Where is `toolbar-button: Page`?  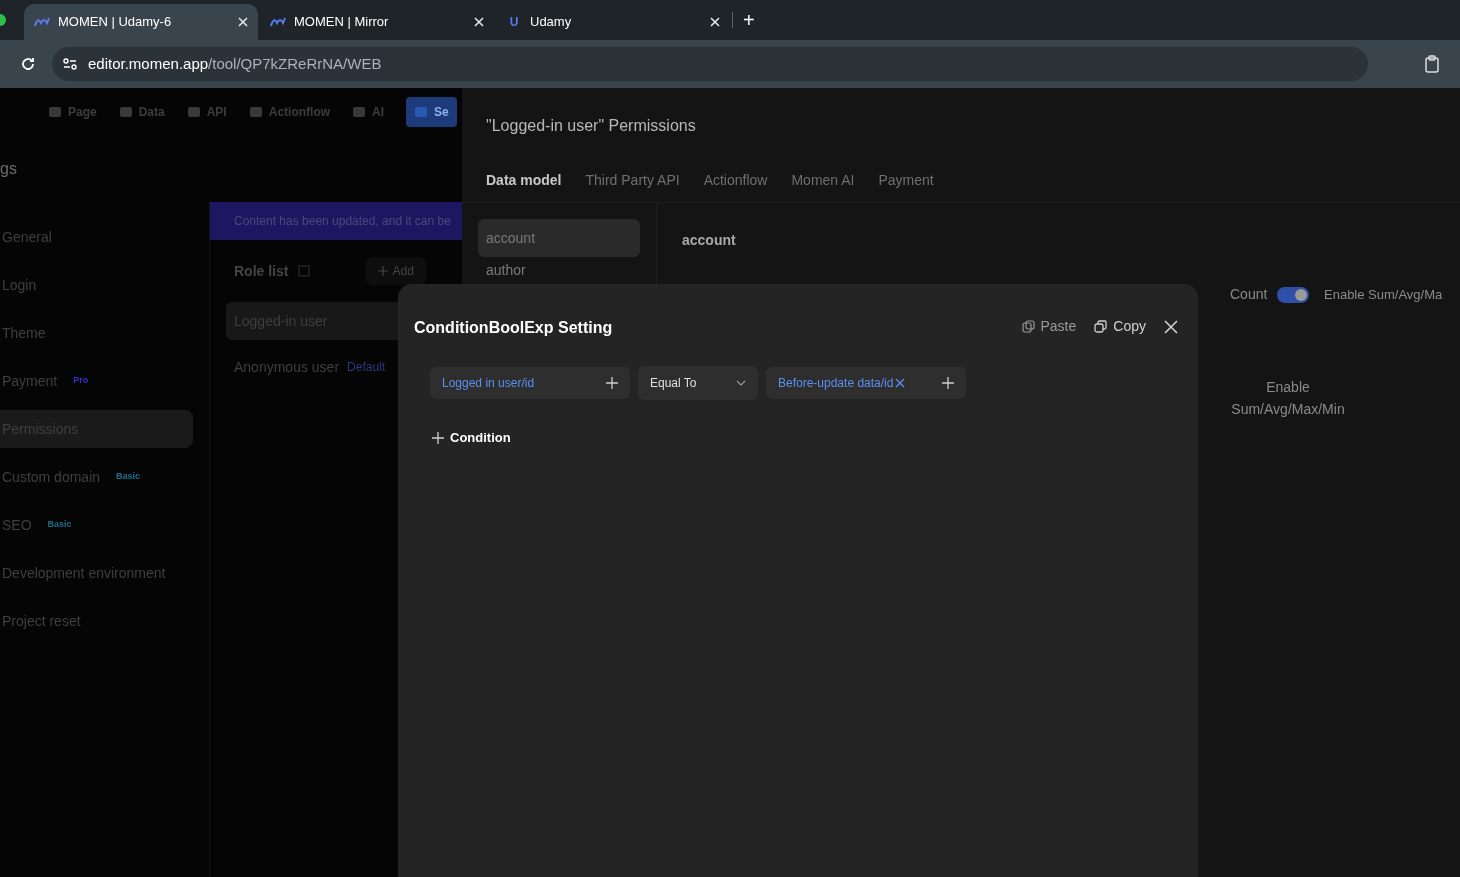 toolbar-button: Page is located at coordinates (72, 112).